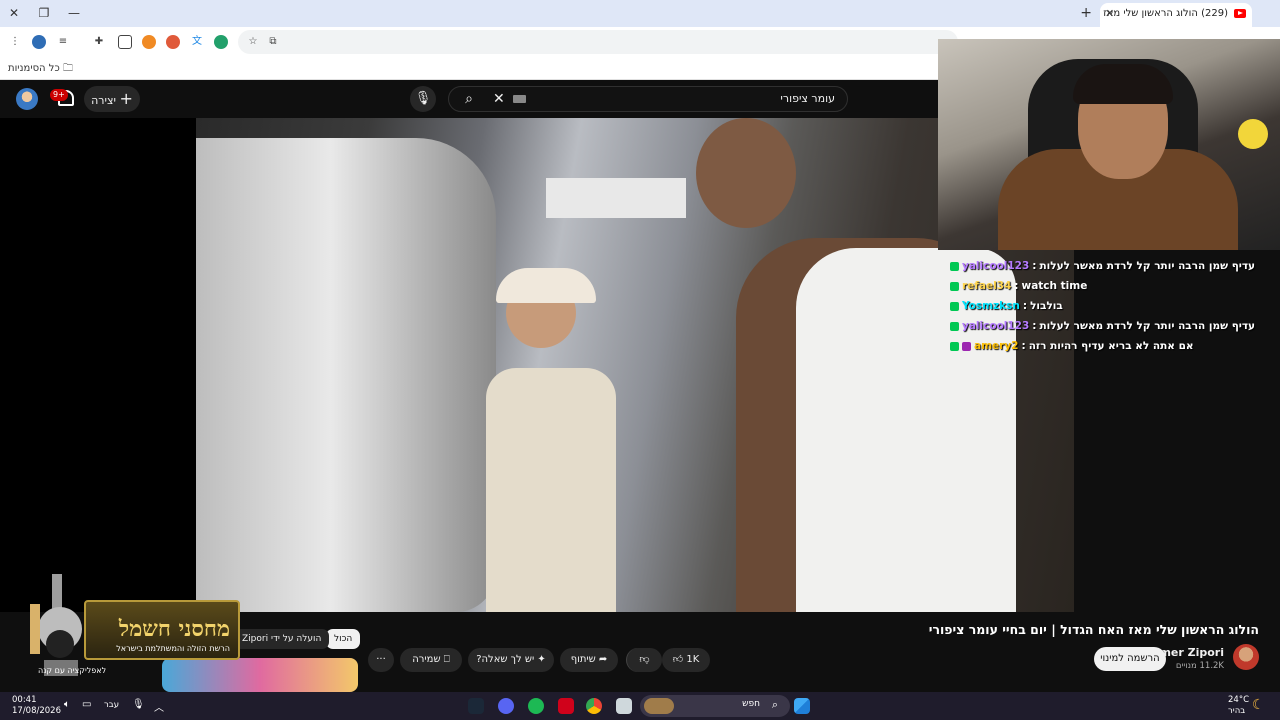 The height and width of the screenshot is (720, 1280). Describe the element at coordinates (426, 659) in the screenshot. I see `save-label: שמירה` at that location.